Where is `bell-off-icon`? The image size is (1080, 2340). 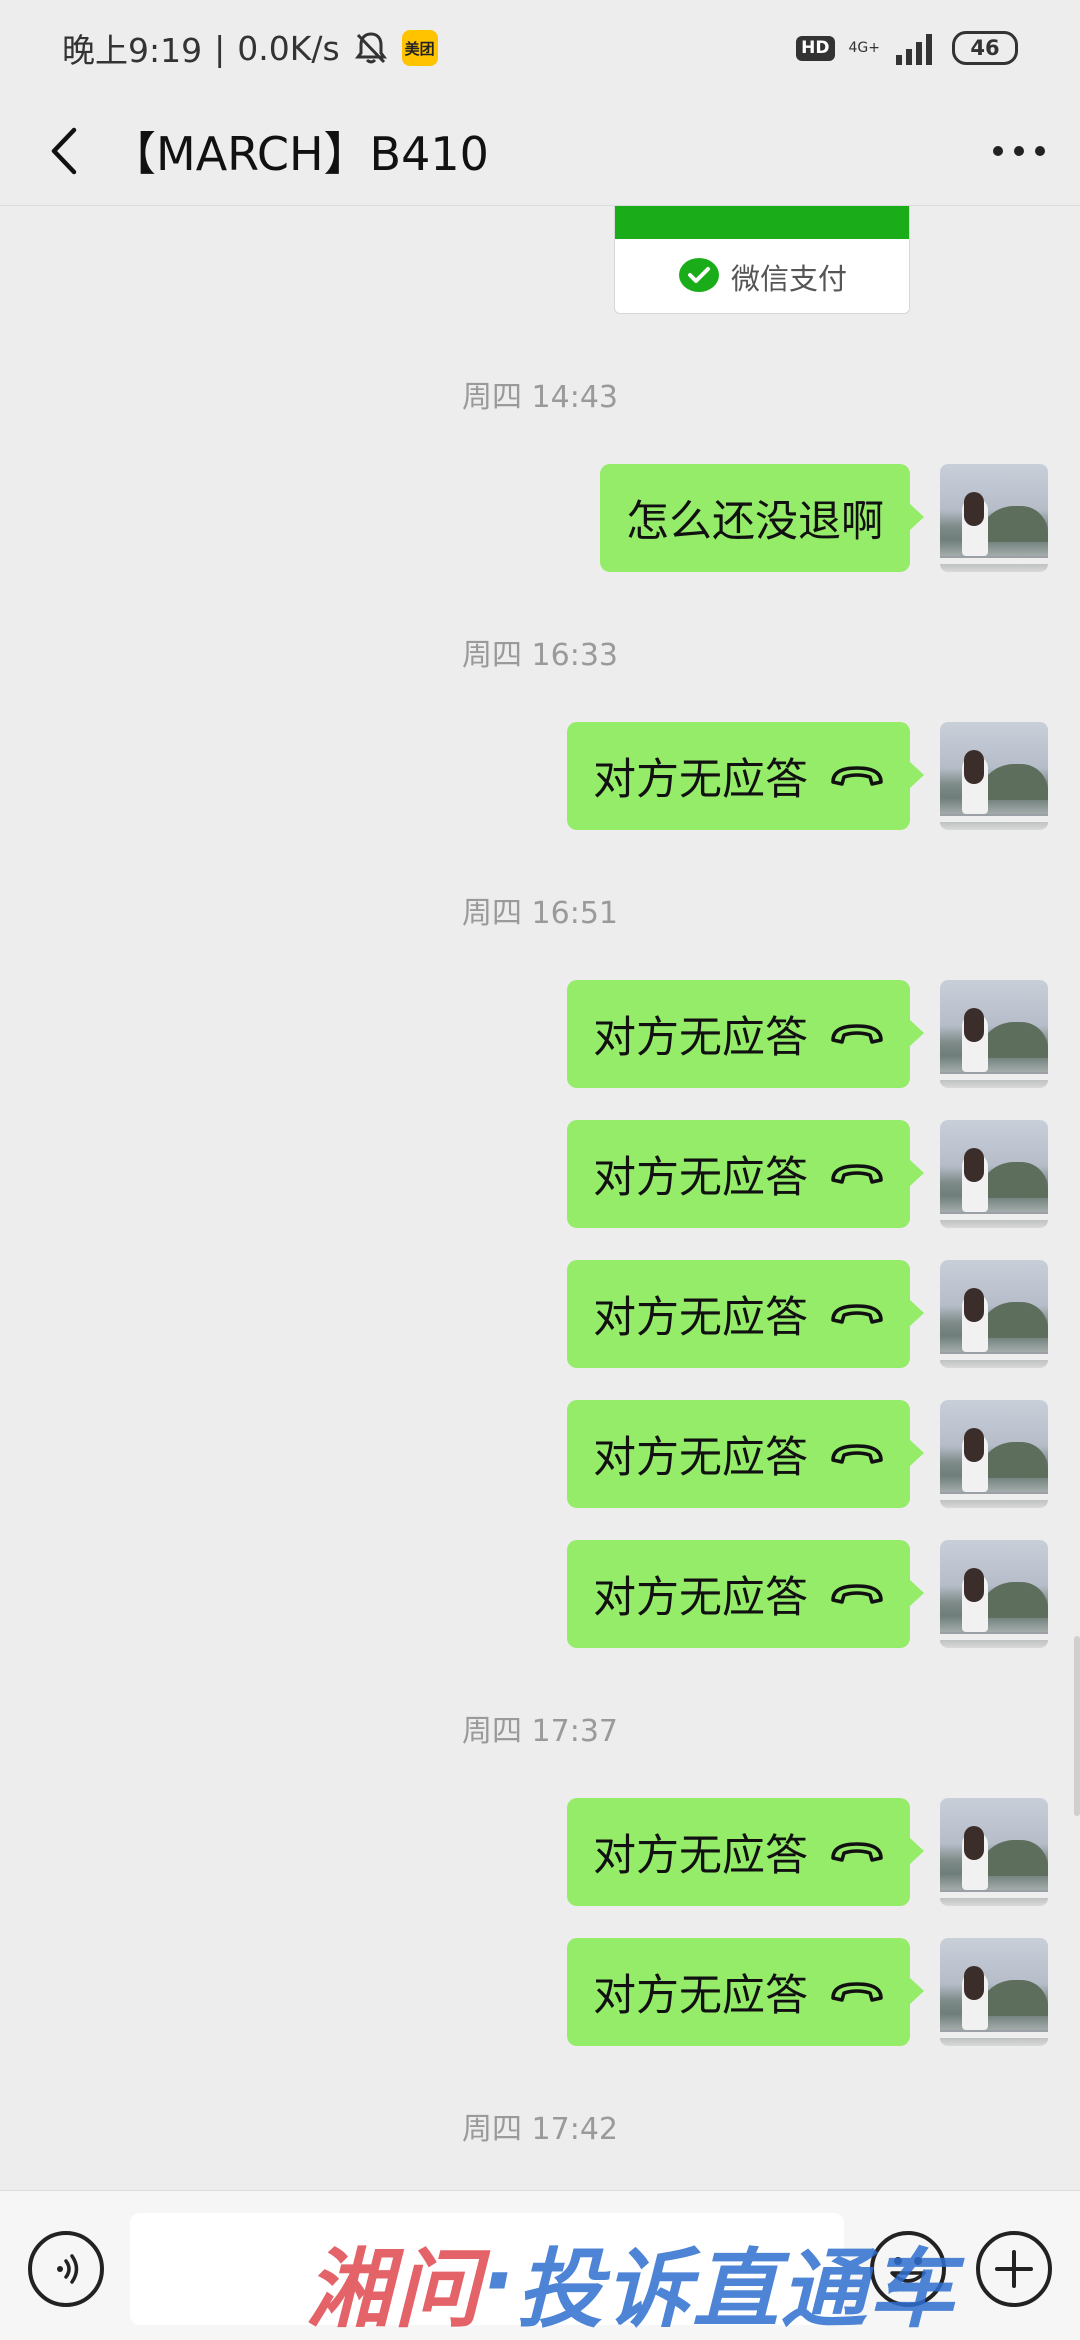
bell-off-icon is located at coordinates (370, 48).